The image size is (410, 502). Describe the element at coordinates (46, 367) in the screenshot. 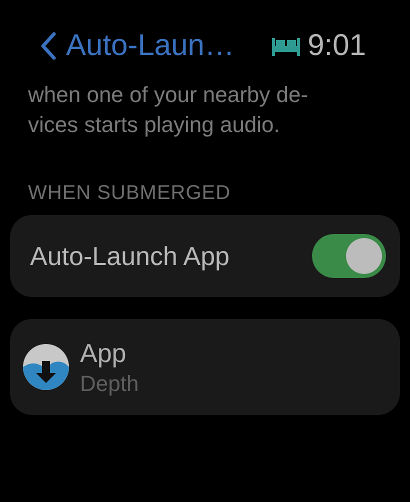

I see `gauge-icon` at that location.